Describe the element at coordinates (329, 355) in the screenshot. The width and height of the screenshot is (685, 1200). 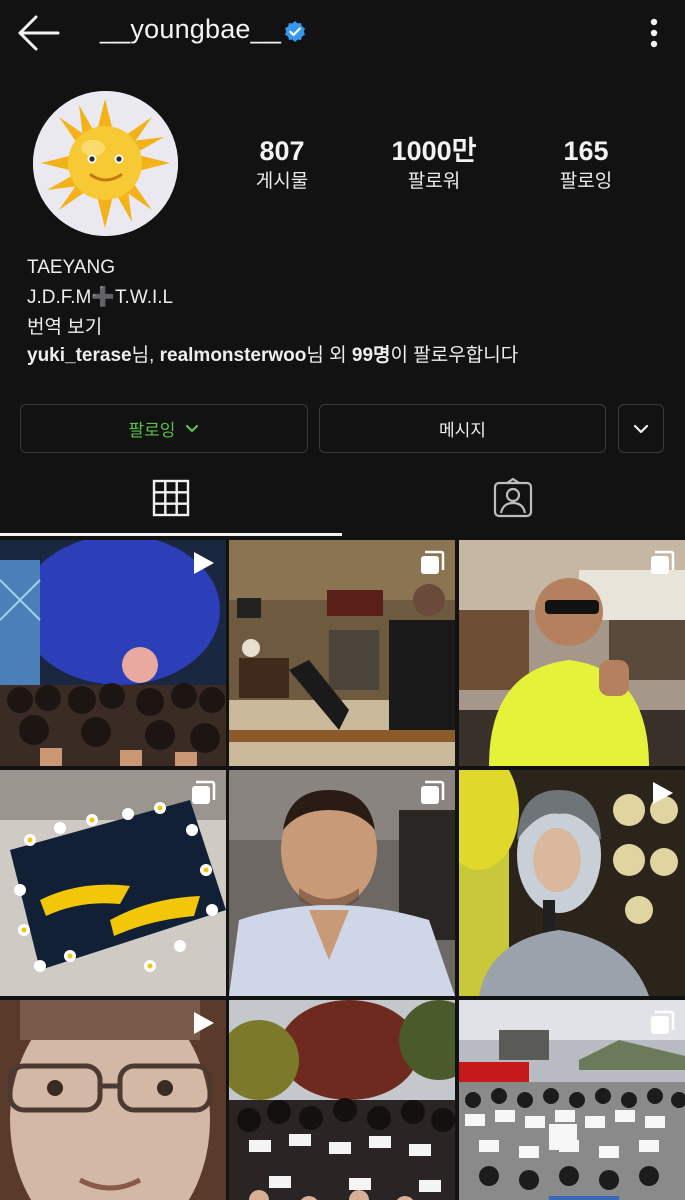
I see `followed-by-sep-2: 님 외` at that location.